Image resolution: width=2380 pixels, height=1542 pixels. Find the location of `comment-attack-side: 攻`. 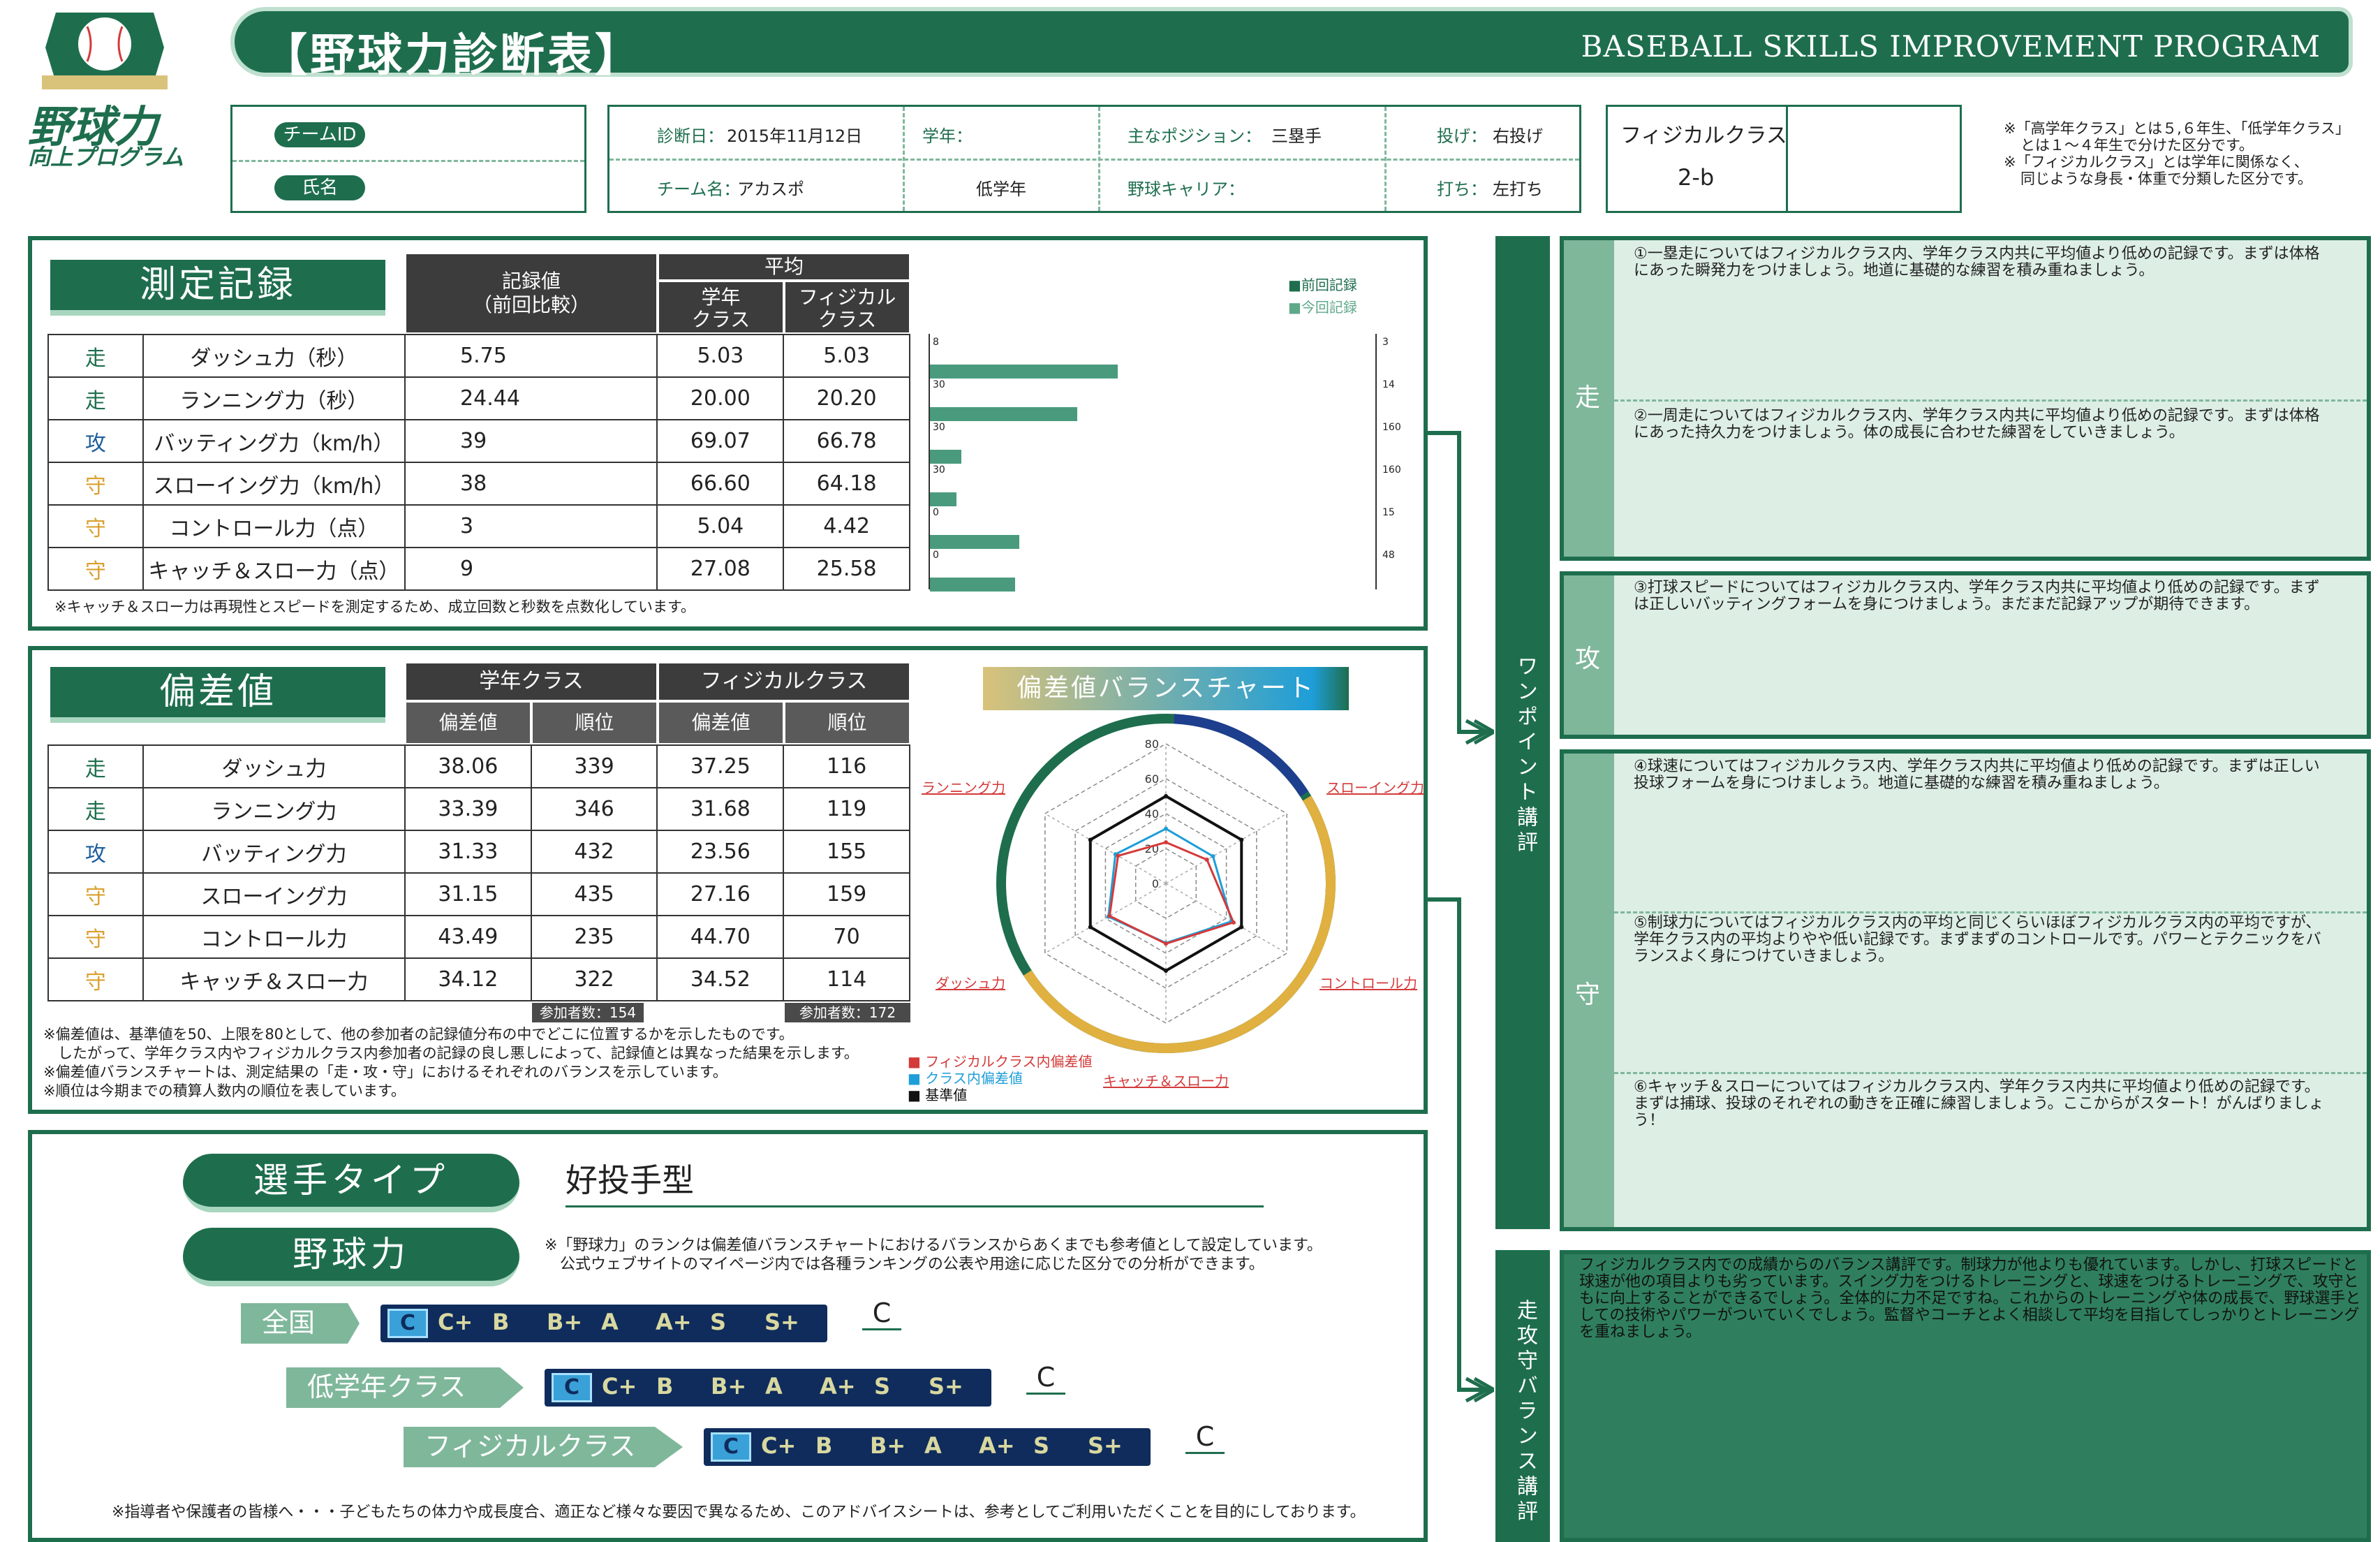

comment-attack-side: 攻 is located at coordinates (1589, 655).